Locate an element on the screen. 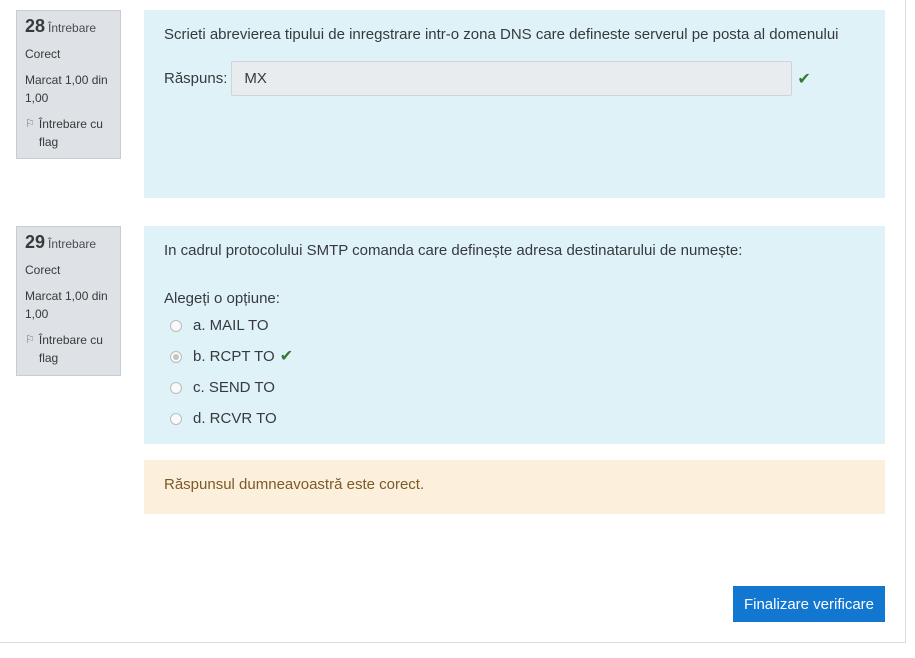 Image resolution: width=915 pixels, height=658 pixels. option-c: c. SEND TO is located at coordinates (514, 388).